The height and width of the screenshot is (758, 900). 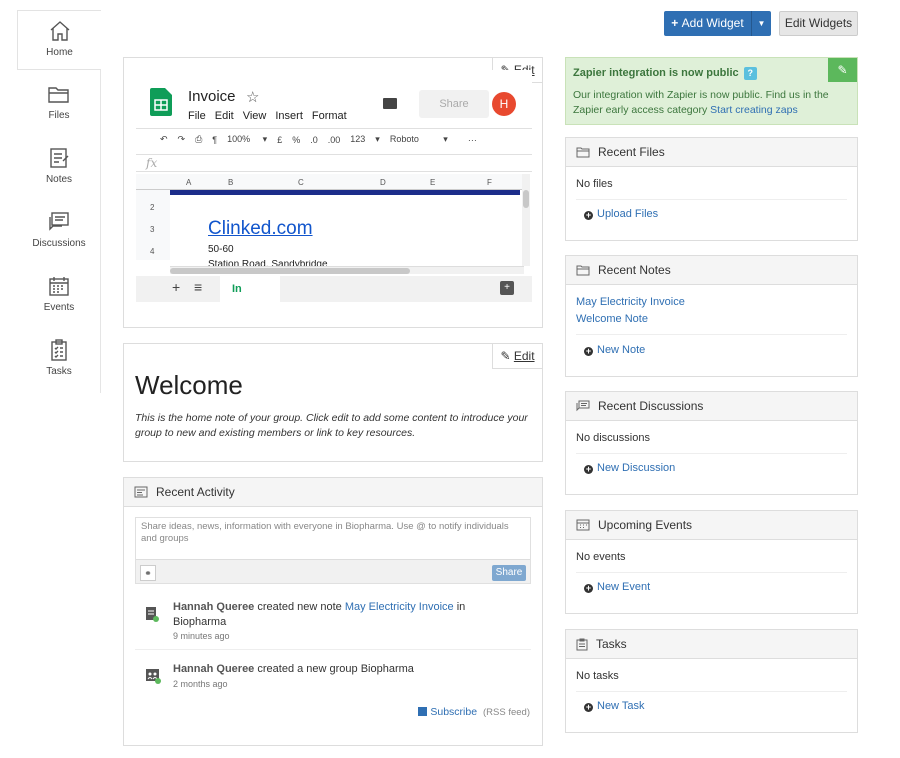 I want to click on row-2: 2, so click(x=152, y=207).